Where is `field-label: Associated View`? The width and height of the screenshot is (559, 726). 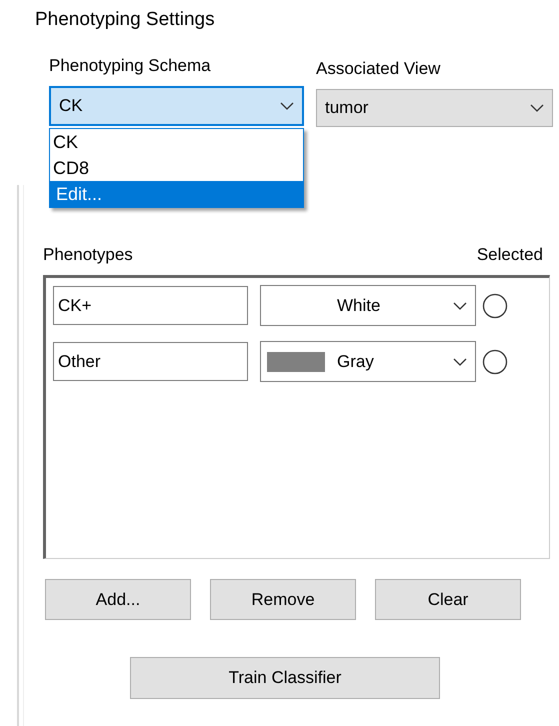
field-label: Associated View is located at coordinates (379, 69).